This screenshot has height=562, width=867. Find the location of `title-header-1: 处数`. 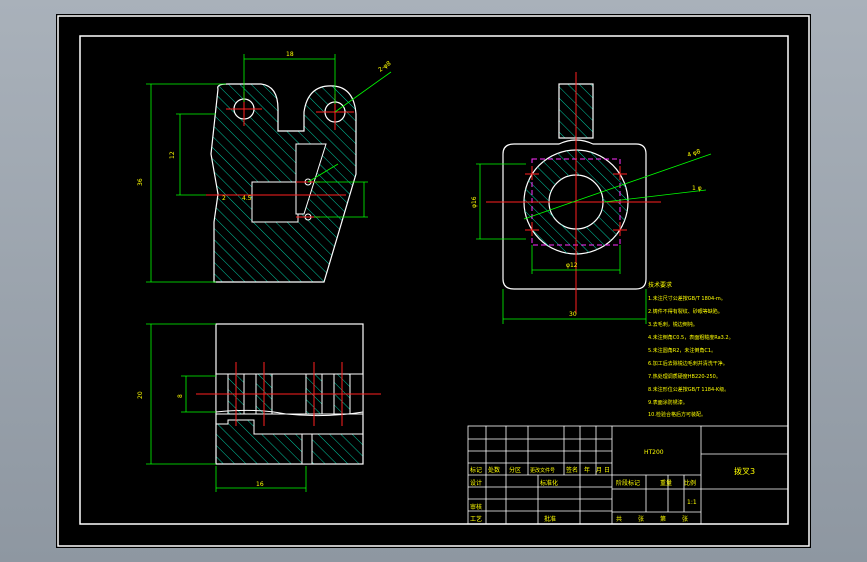

title-header-1: 处数 is located at coordinates (494, 470).